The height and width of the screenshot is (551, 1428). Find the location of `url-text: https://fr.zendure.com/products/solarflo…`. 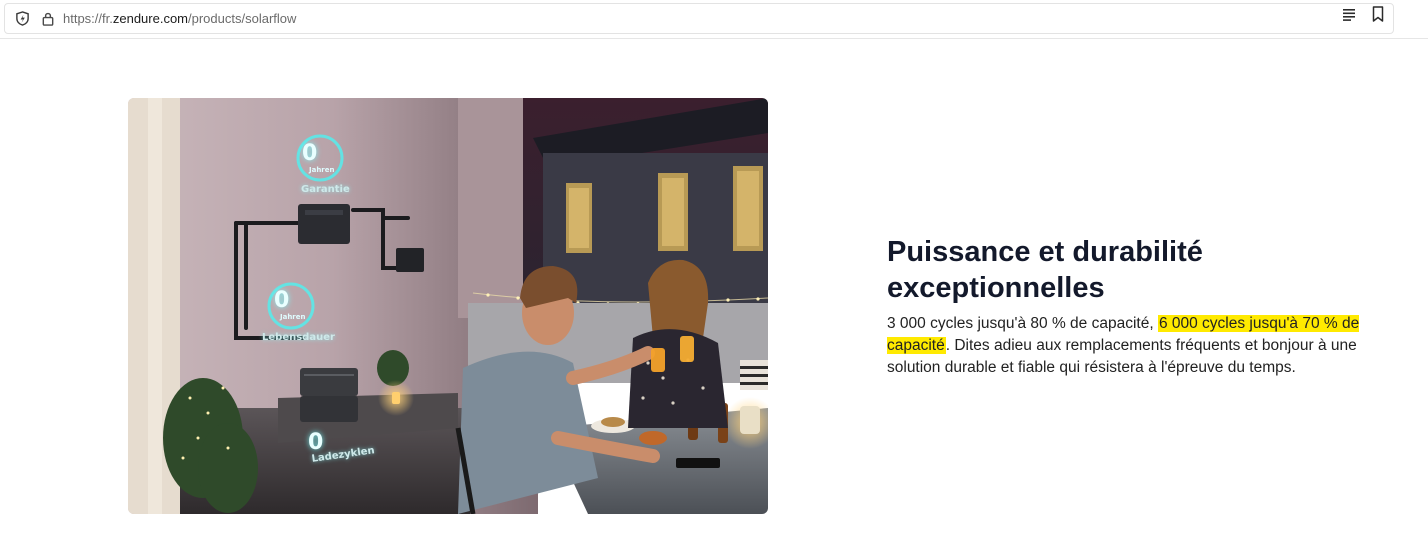

url-text: https://fr.zendure.com/products/solarflo… is located at coordinates (179, 18).